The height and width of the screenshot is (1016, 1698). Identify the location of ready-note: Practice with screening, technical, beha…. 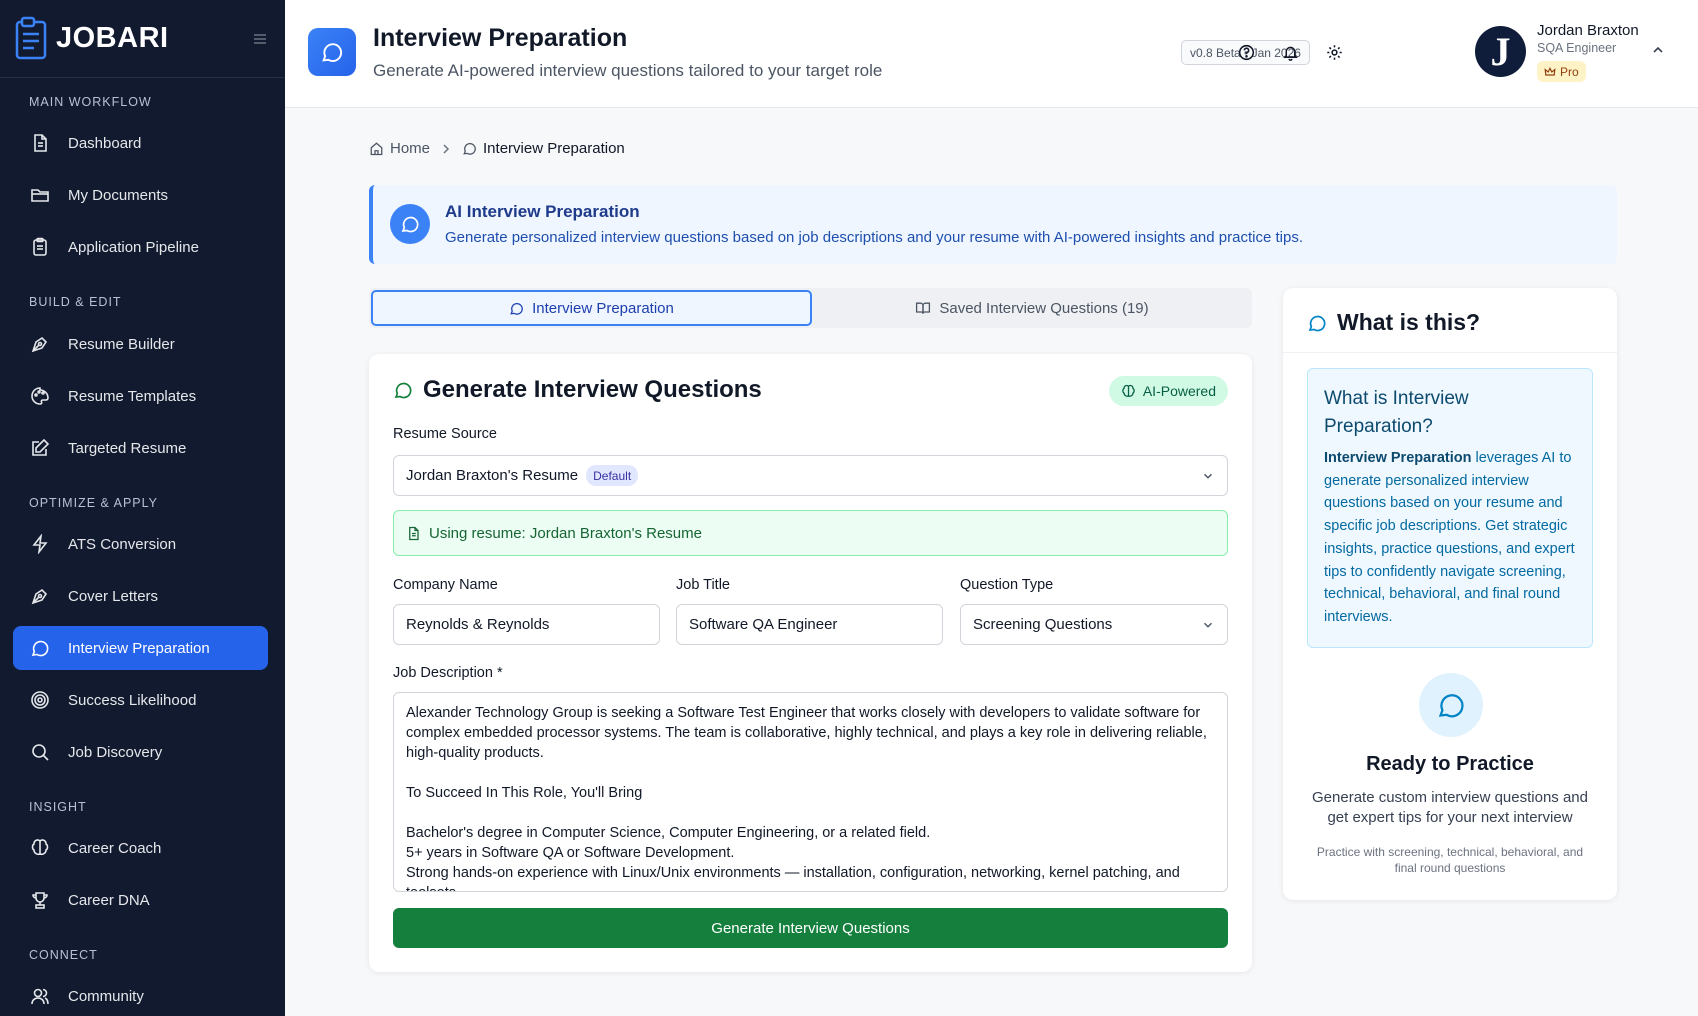
(1450, 860).